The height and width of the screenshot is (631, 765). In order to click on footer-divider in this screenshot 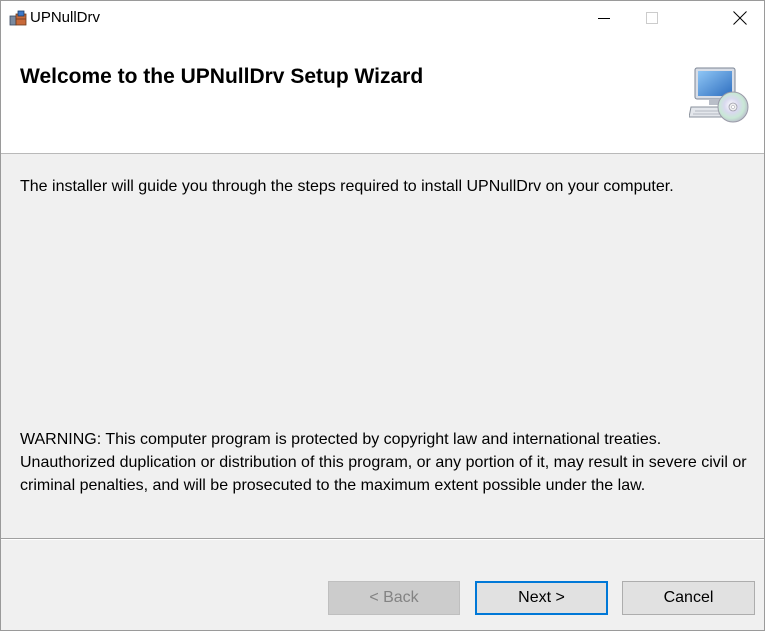, I will do `click(382, 539)`.